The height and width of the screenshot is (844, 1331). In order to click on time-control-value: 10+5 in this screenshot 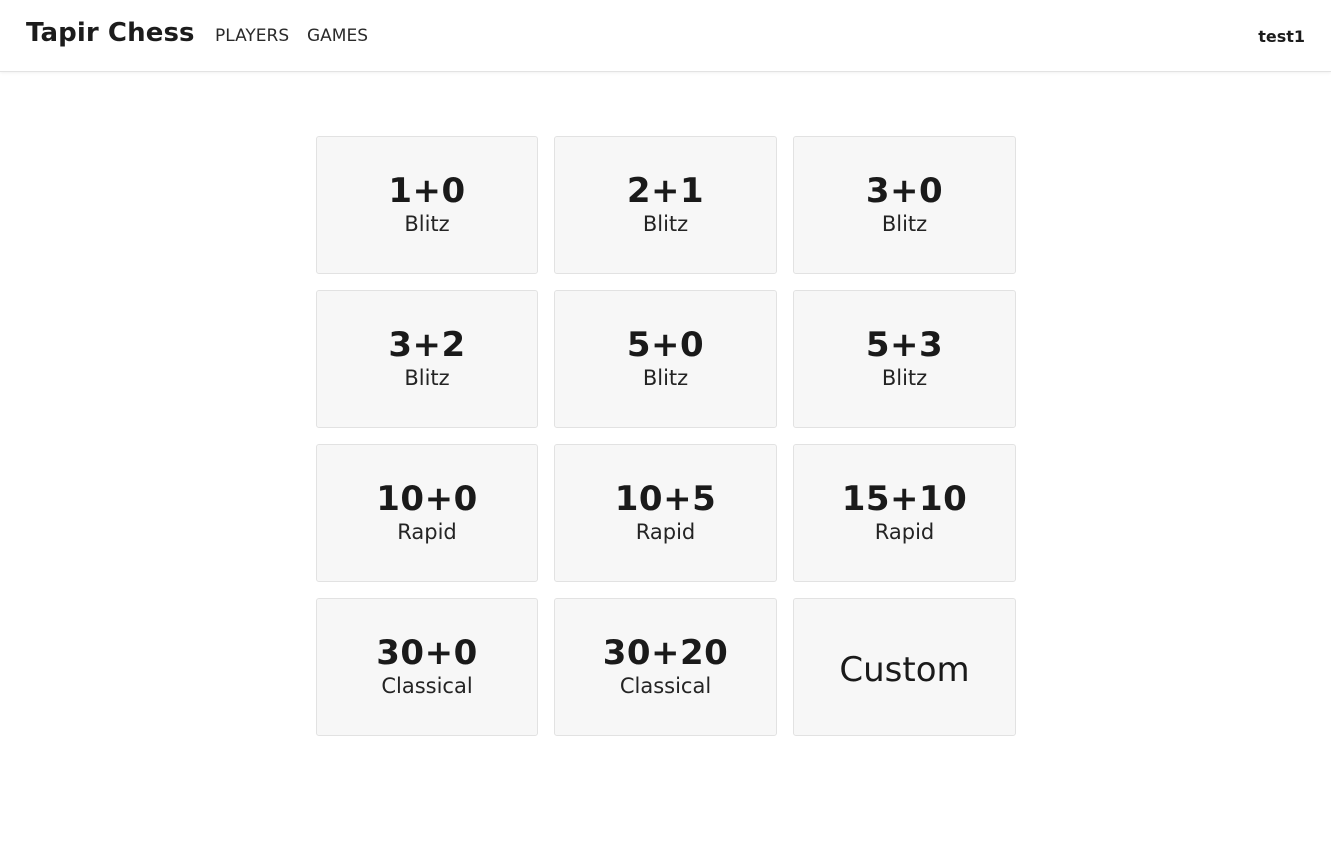, I will do `click(665, 498)`.